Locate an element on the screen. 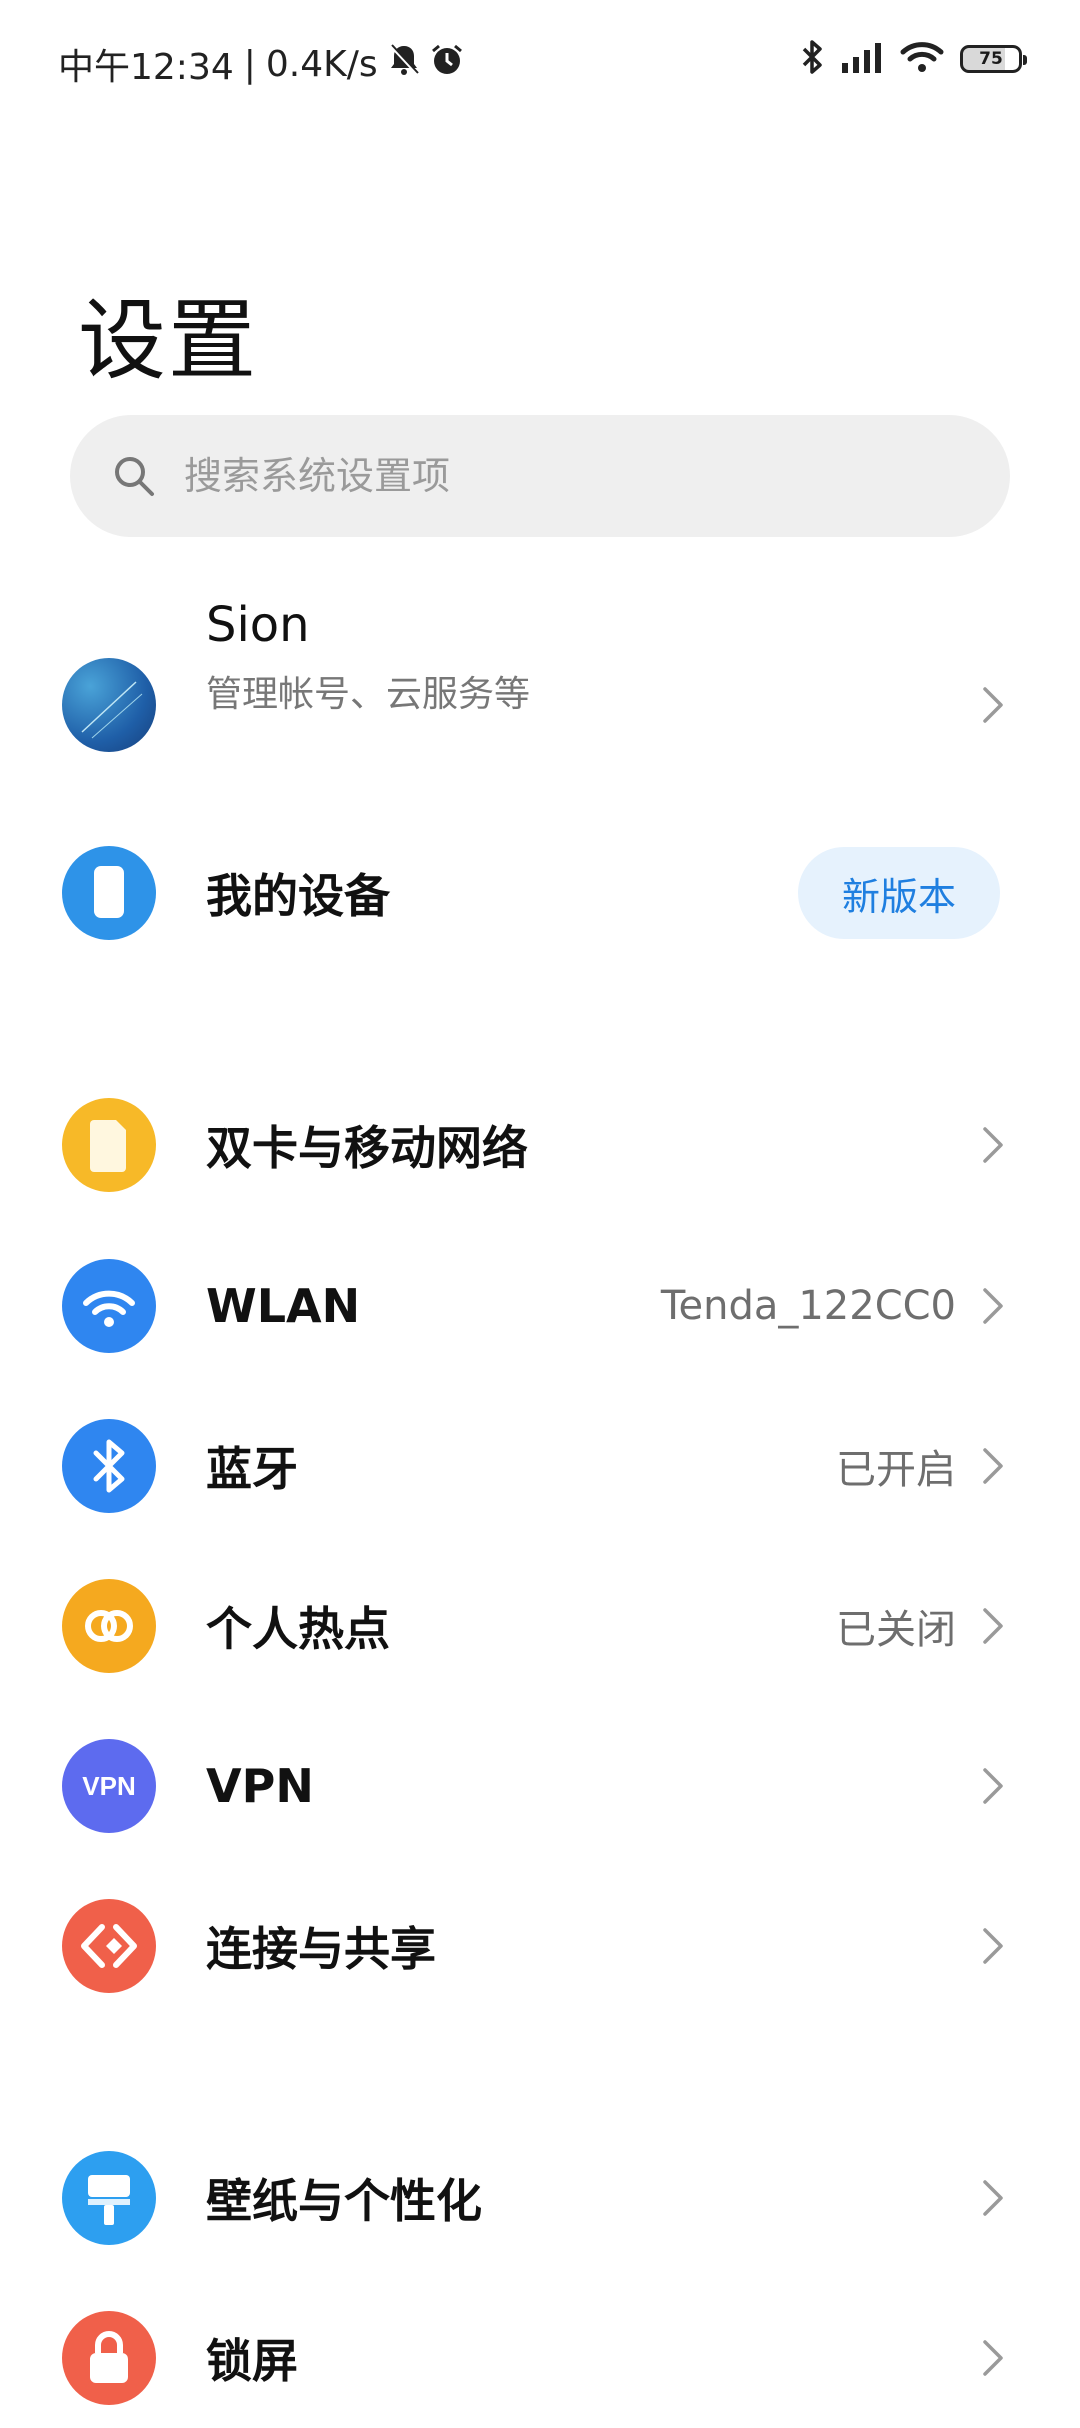 This screenshot has height=2428, width=1080. account-avatar is located at coordinates (109, 705).